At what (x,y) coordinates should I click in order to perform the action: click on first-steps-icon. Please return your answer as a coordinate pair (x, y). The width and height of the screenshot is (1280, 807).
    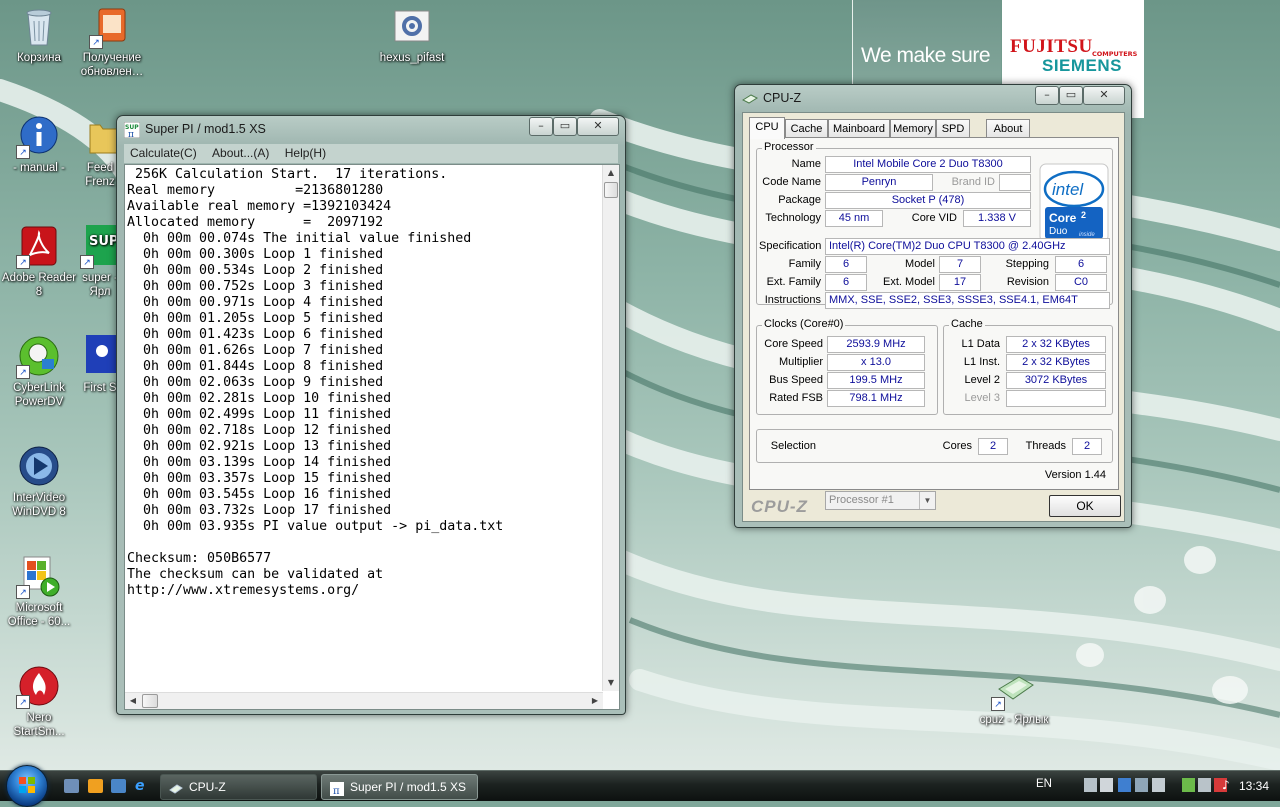
    Looking at the image, I should click on (100, 356).